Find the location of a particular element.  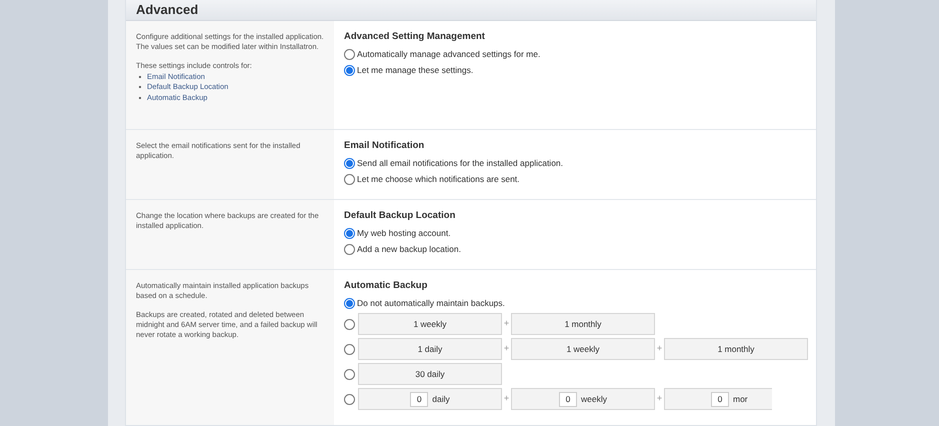

unit-label: mor is located at coordinates (740, 399).